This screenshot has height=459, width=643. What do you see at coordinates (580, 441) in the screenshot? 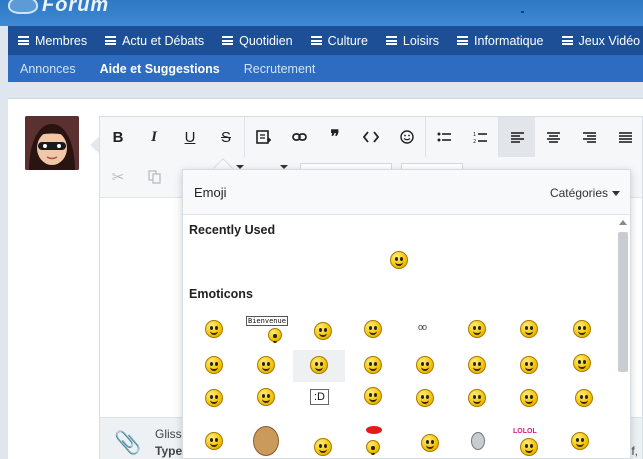
I see `emoji-cheering` at bounding box center [580, 441].